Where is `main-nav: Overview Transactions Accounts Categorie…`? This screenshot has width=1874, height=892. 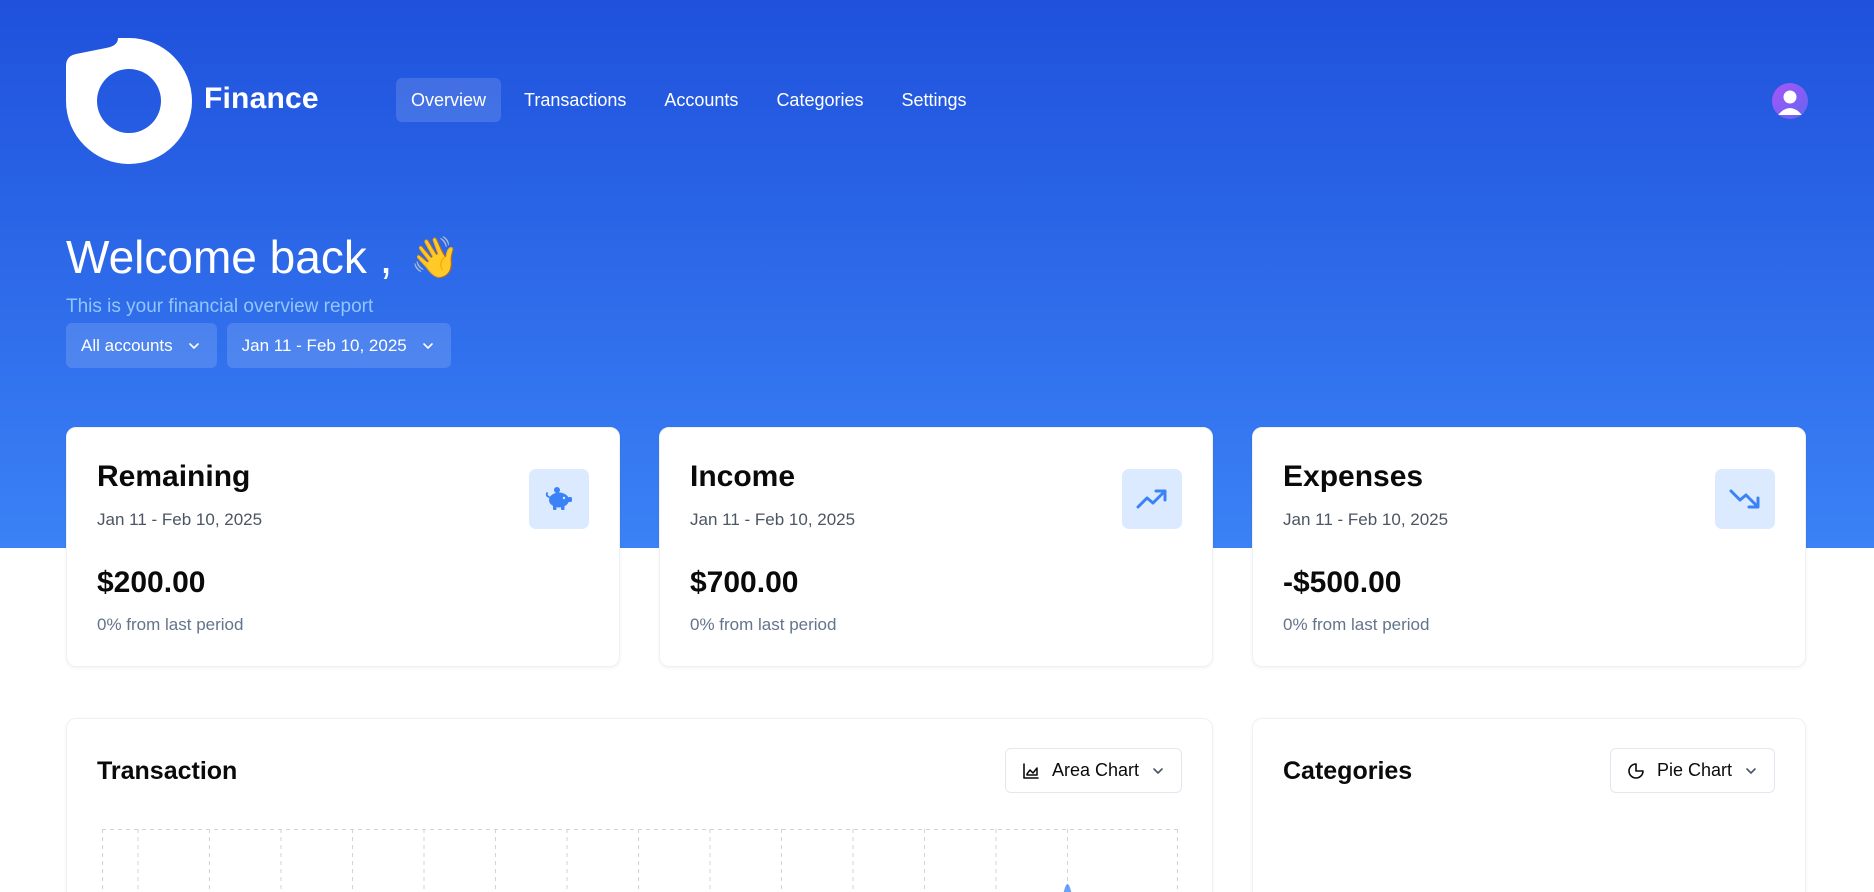 main-nav: Overview Transactions Accounts Categorie… is located at coordinates (689, 100).